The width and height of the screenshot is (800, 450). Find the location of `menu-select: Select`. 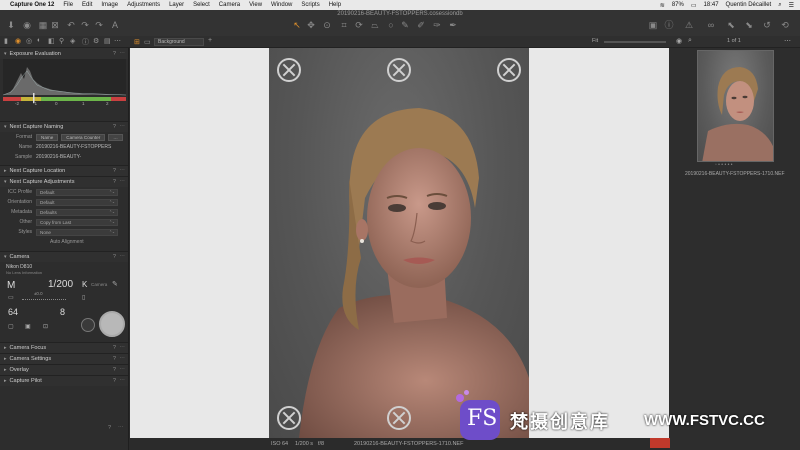

menu-select: Select is located at coordinates (201, 5).